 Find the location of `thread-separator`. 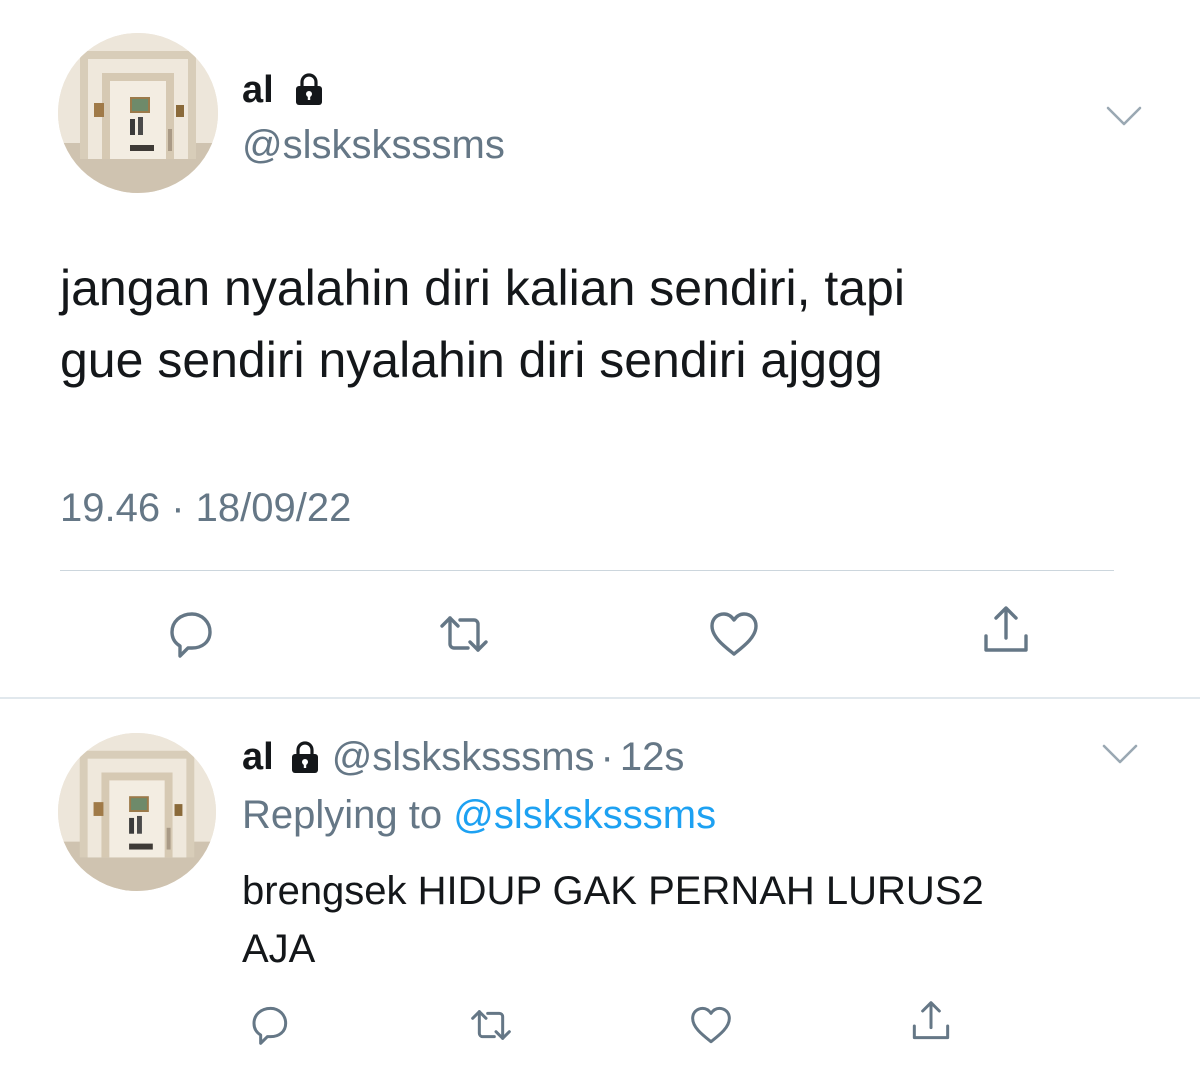

thread-separator is located at coordinates (600, 698).